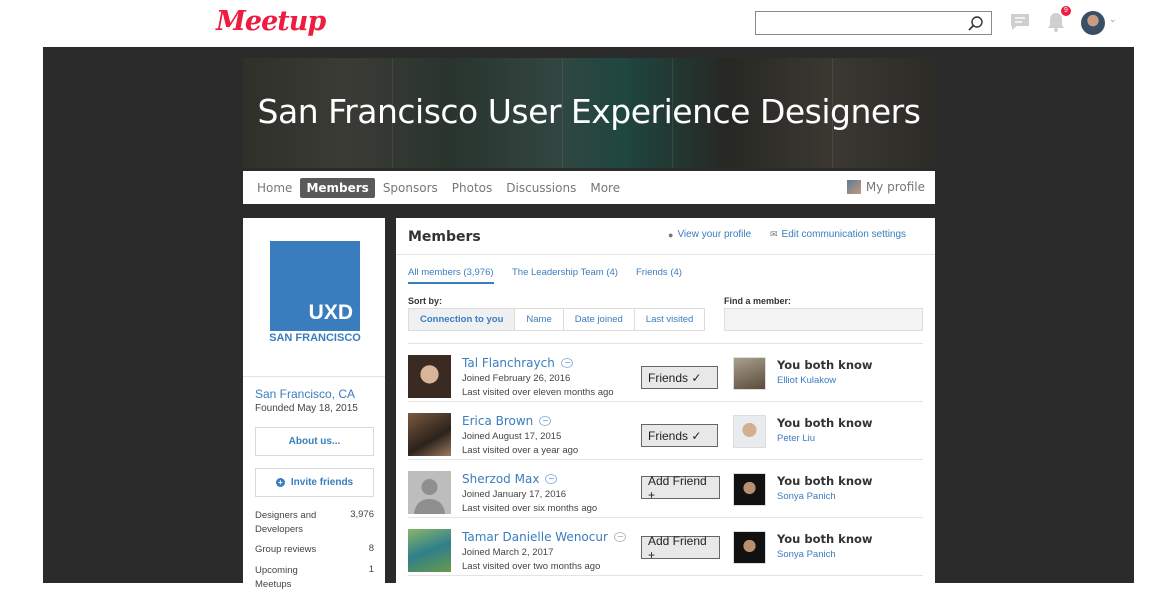 The width and height of the screenshot is (1176, 592). I want to click on member-last-visited: Last visited over a year ago, so click(520, 450).